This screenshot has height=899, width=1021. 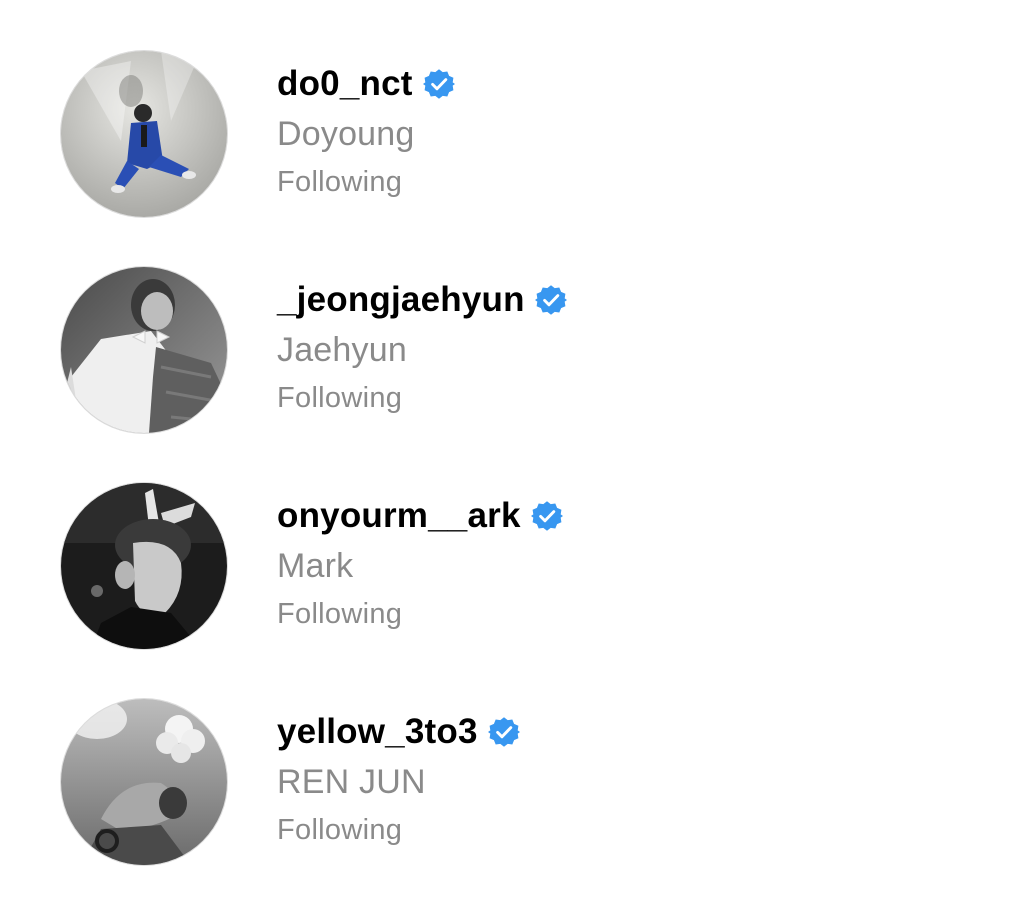 What do you see at coordinates (401, 300) in the screenshot?
I see `username: _jeongjaehyun` at bounding box center [401, 300].